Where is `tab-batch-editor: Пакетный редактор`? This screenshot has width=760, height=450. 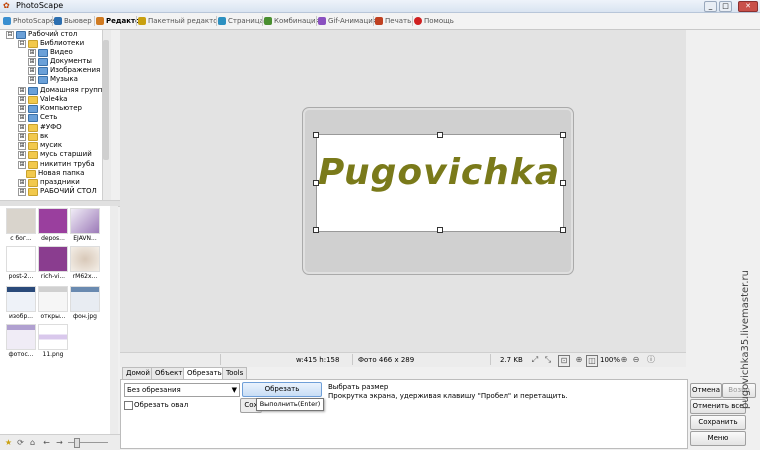
tab-batch-editor: Пакетный редактор is located at coordinates (180, 21).